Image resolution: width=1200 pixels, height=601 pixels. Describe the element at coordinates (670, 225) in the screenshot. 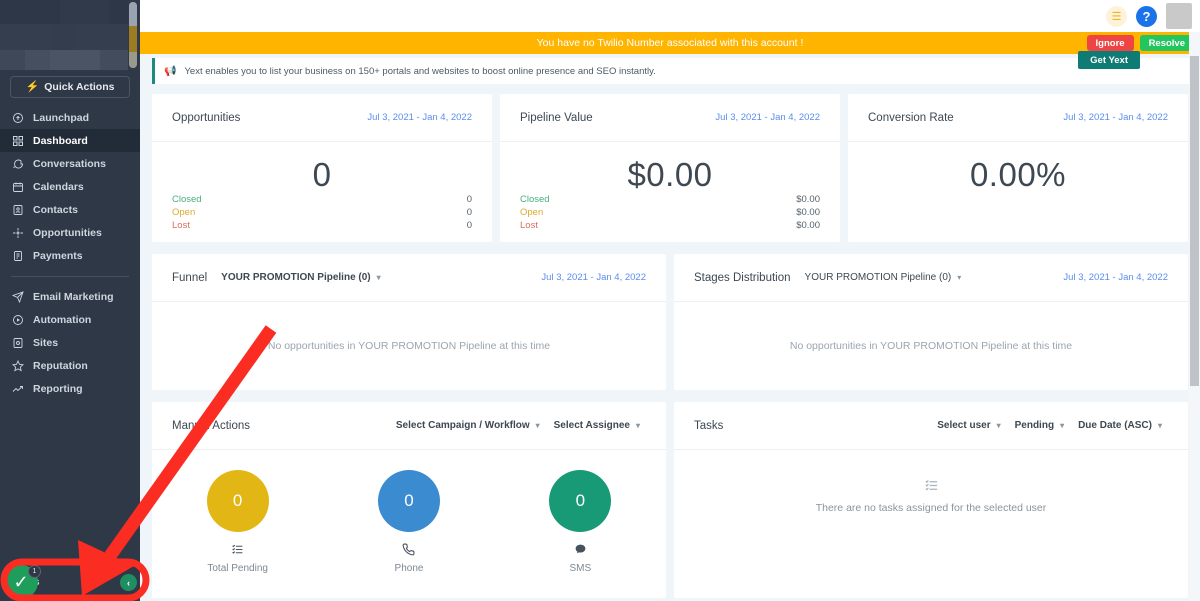

I see `legend-row: Lost $0.00` at that location.